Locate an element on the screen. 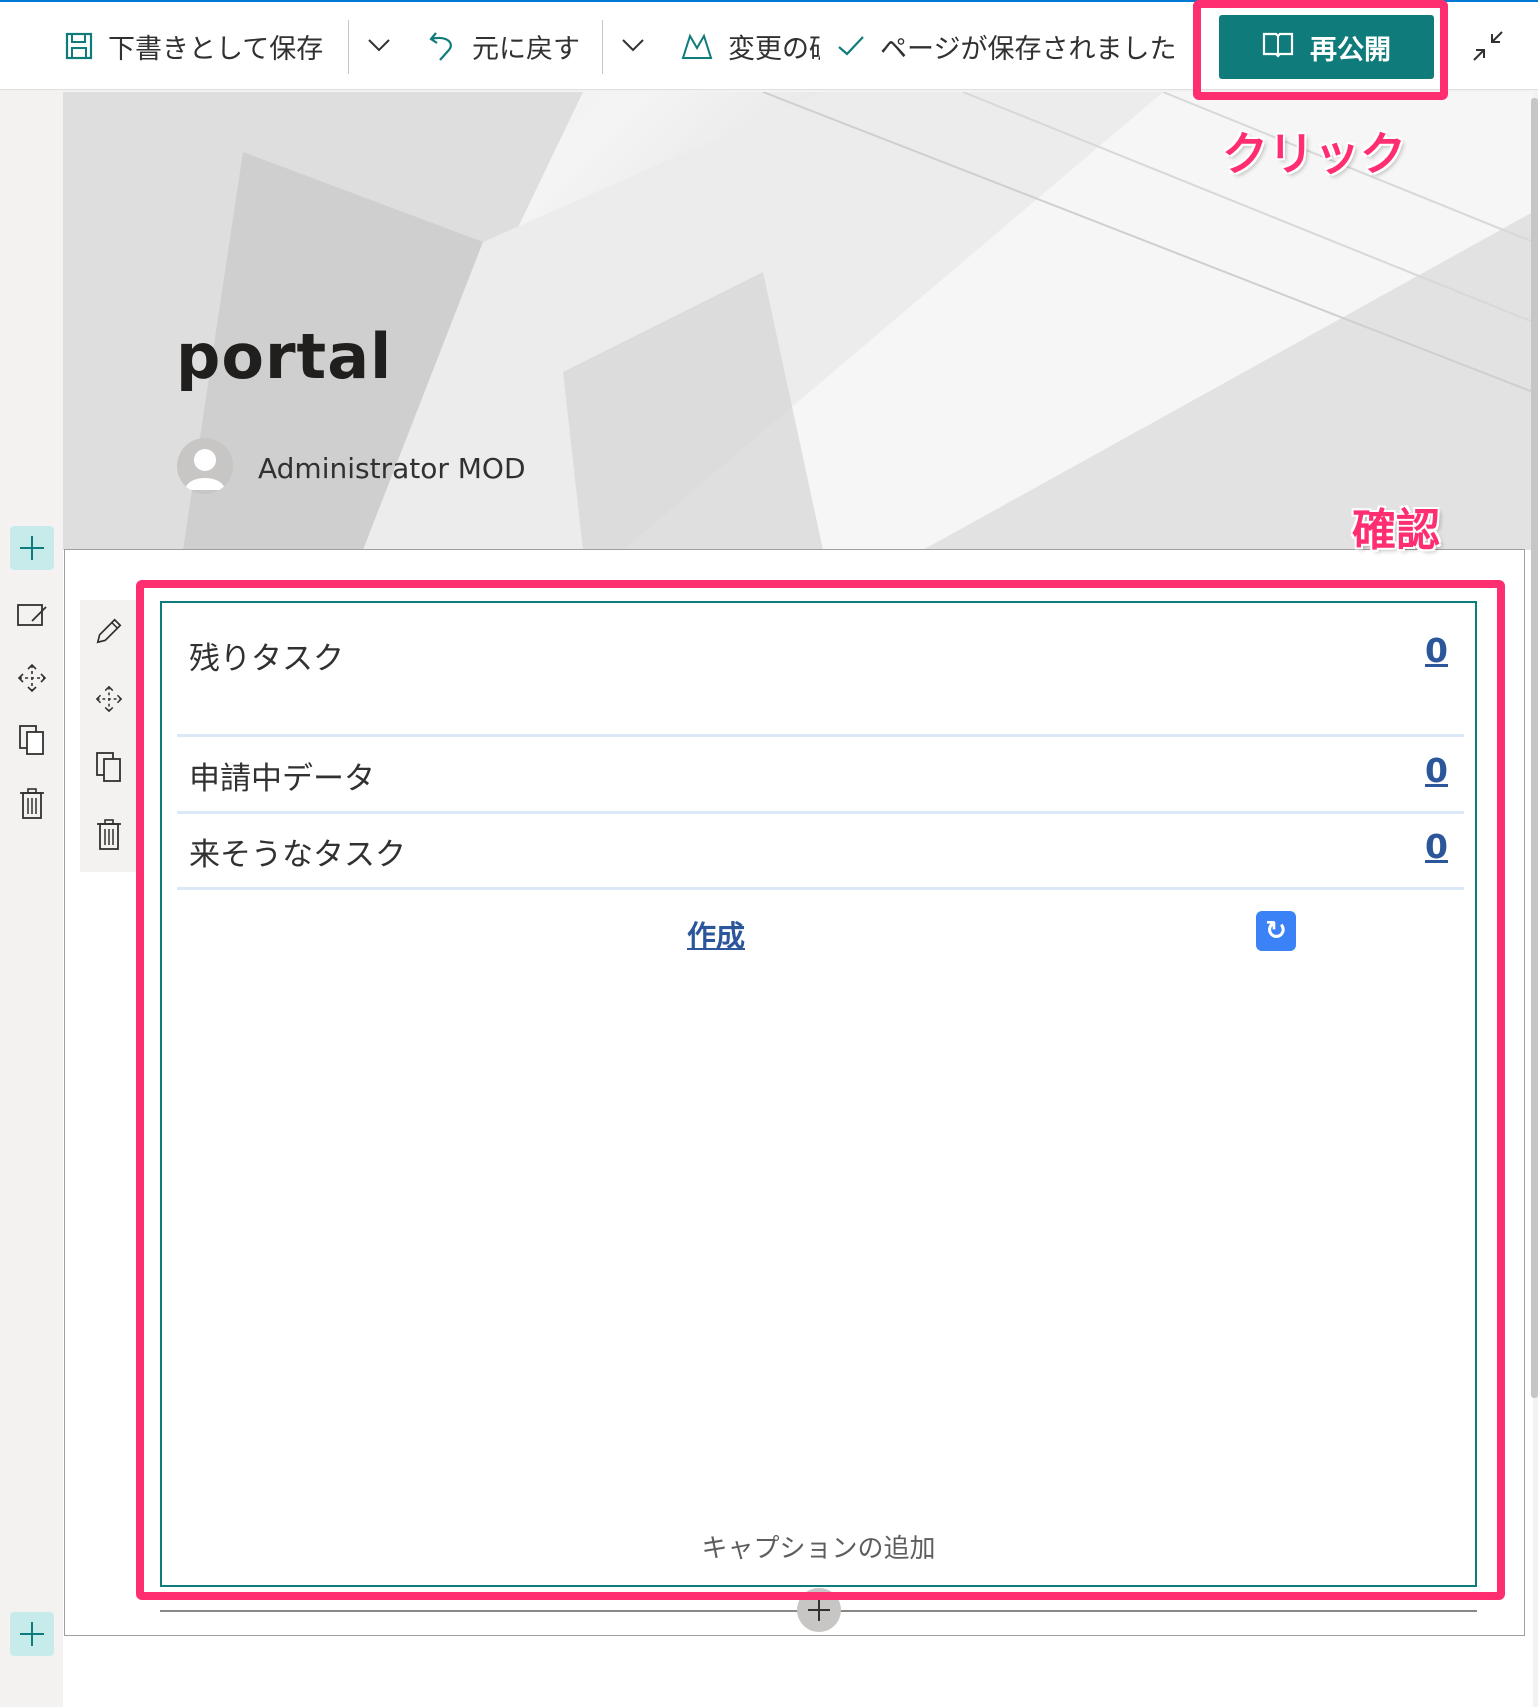 The height and width of the screenshot is (1707, 1538). discard-label: 変更の破 is located at coordinates (774, 49).